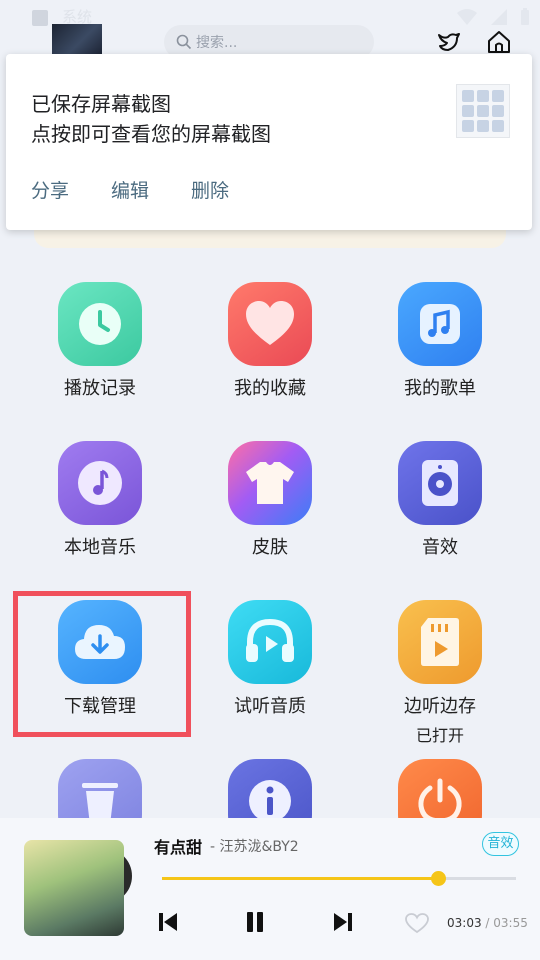  What do you see at coordinates (499, 42) in the screenshot?
I see `home-icon` at bounding box center [499, 42].